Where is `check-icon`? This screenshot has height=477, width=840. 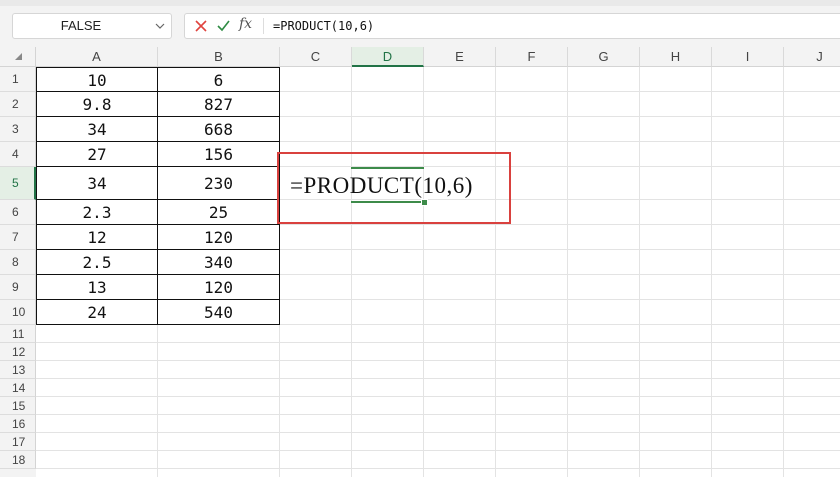 check-icon is located at coordinates (223, 26).